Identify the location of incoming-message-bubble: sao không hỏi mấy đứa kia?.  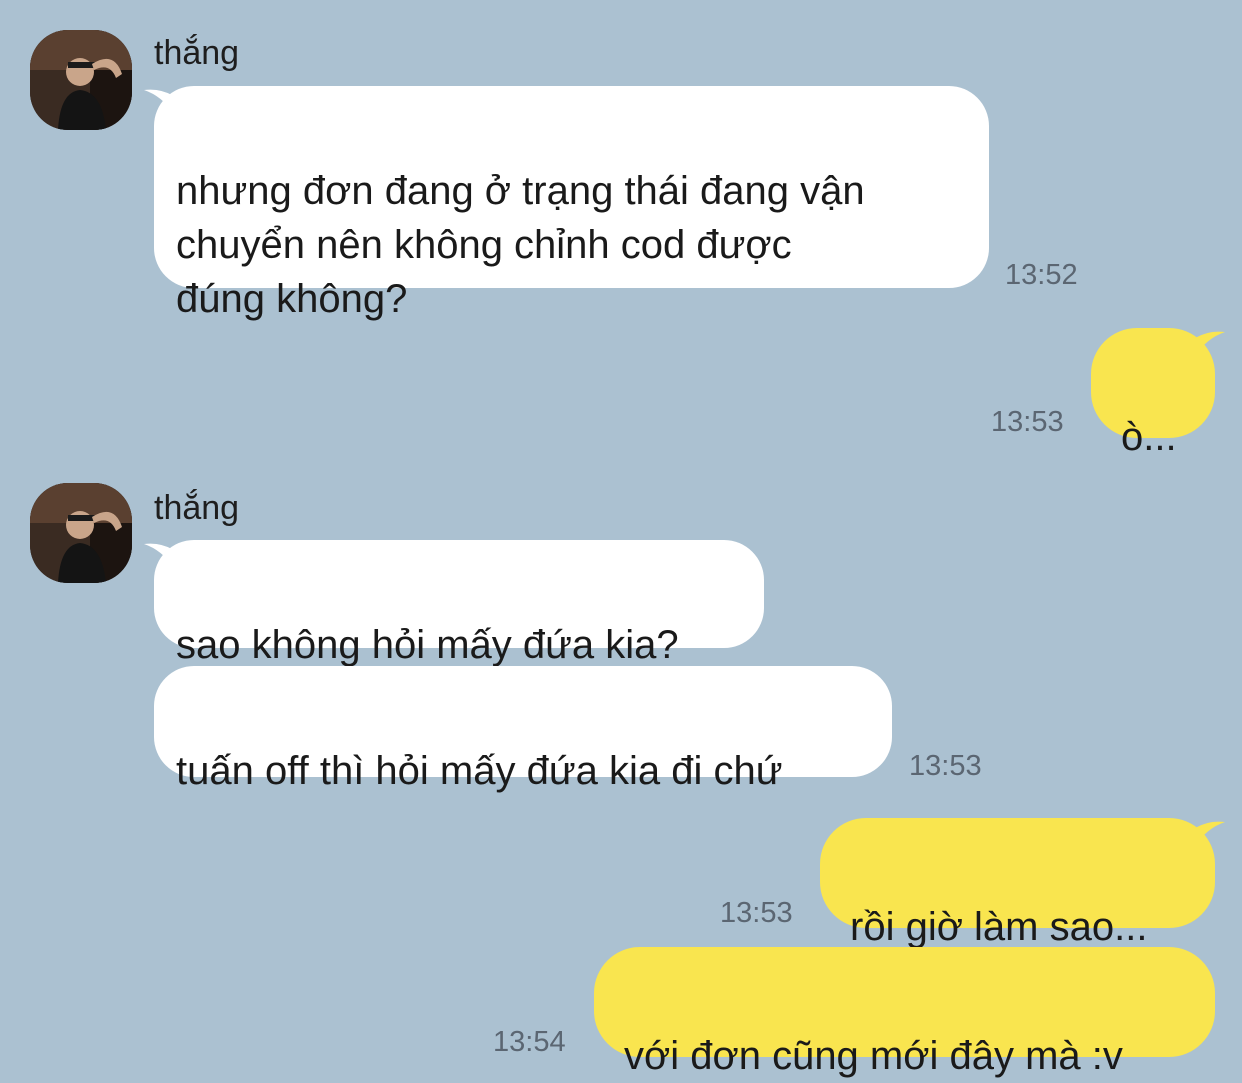
(459, 603).